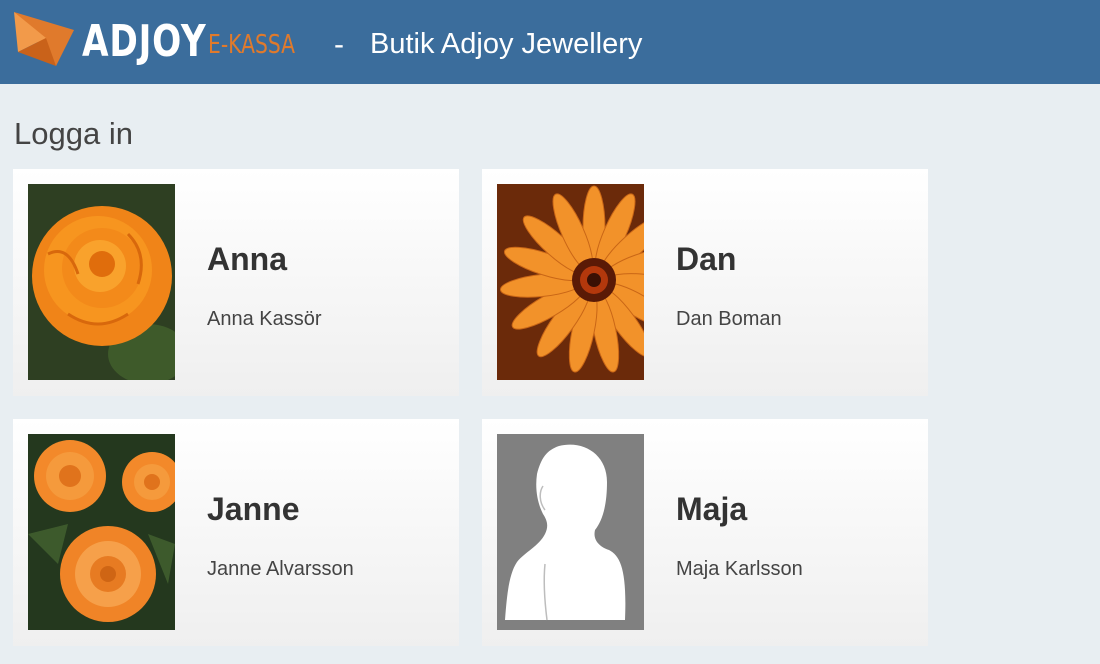 This screenshot has width=1100, height=664. What do you see at coordinates (251, 45) in the screenshot?
I see `logo-subtitle: E-KASSA` at bounding box center [251, 45].